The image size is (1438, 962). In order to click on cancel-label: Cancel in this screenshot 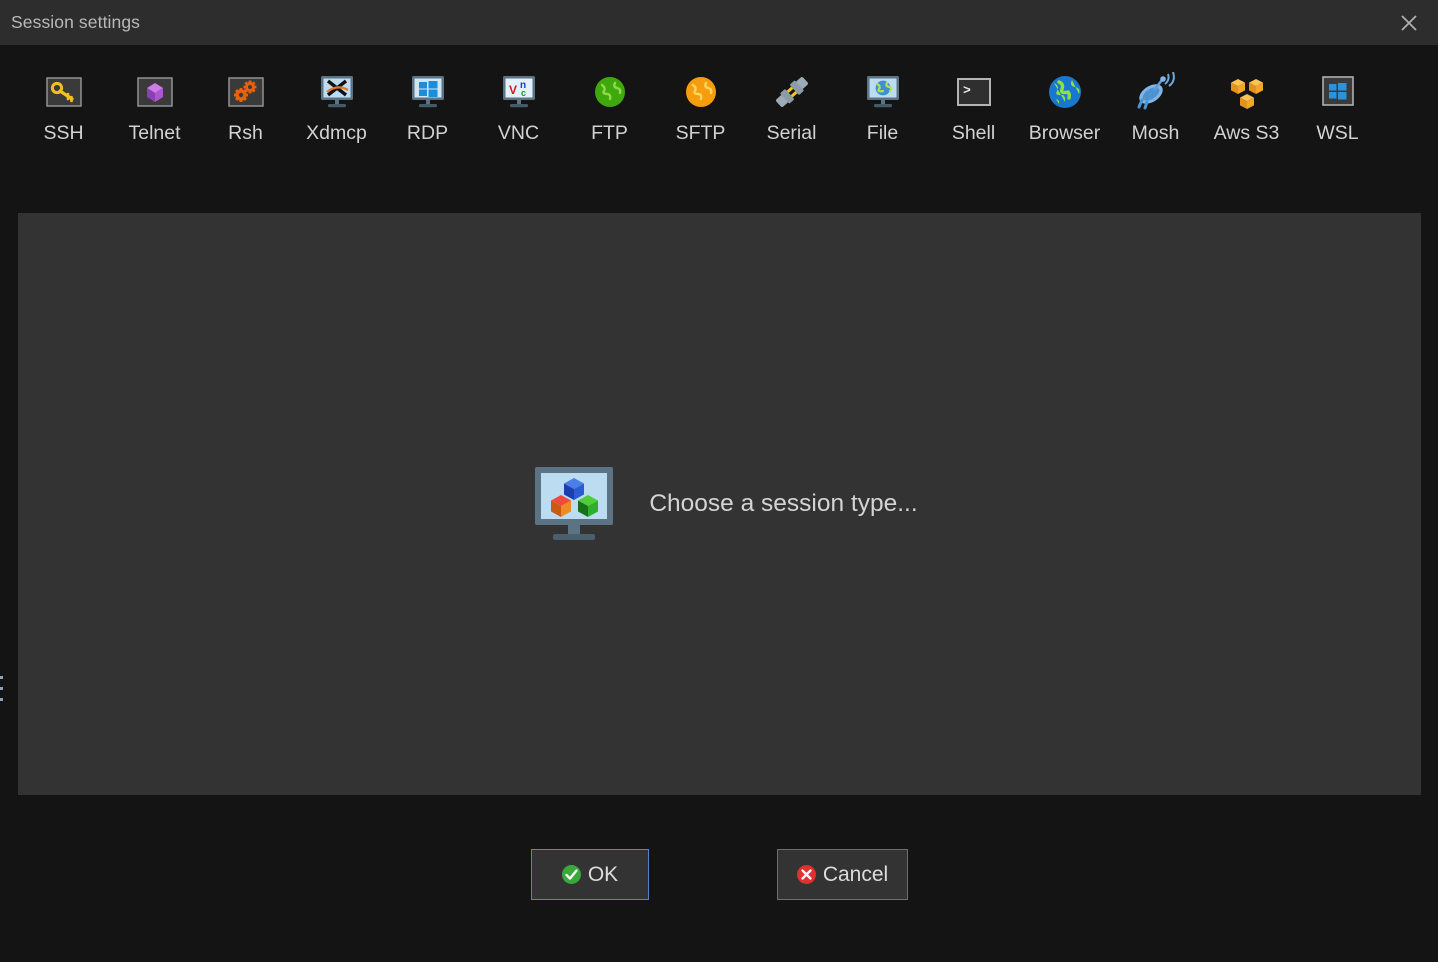, I will do `click(855, 874)`.